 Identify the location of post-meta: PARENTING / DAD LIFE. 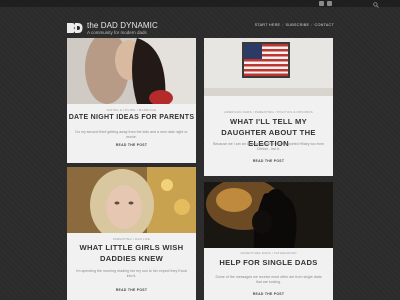
(131, 239).